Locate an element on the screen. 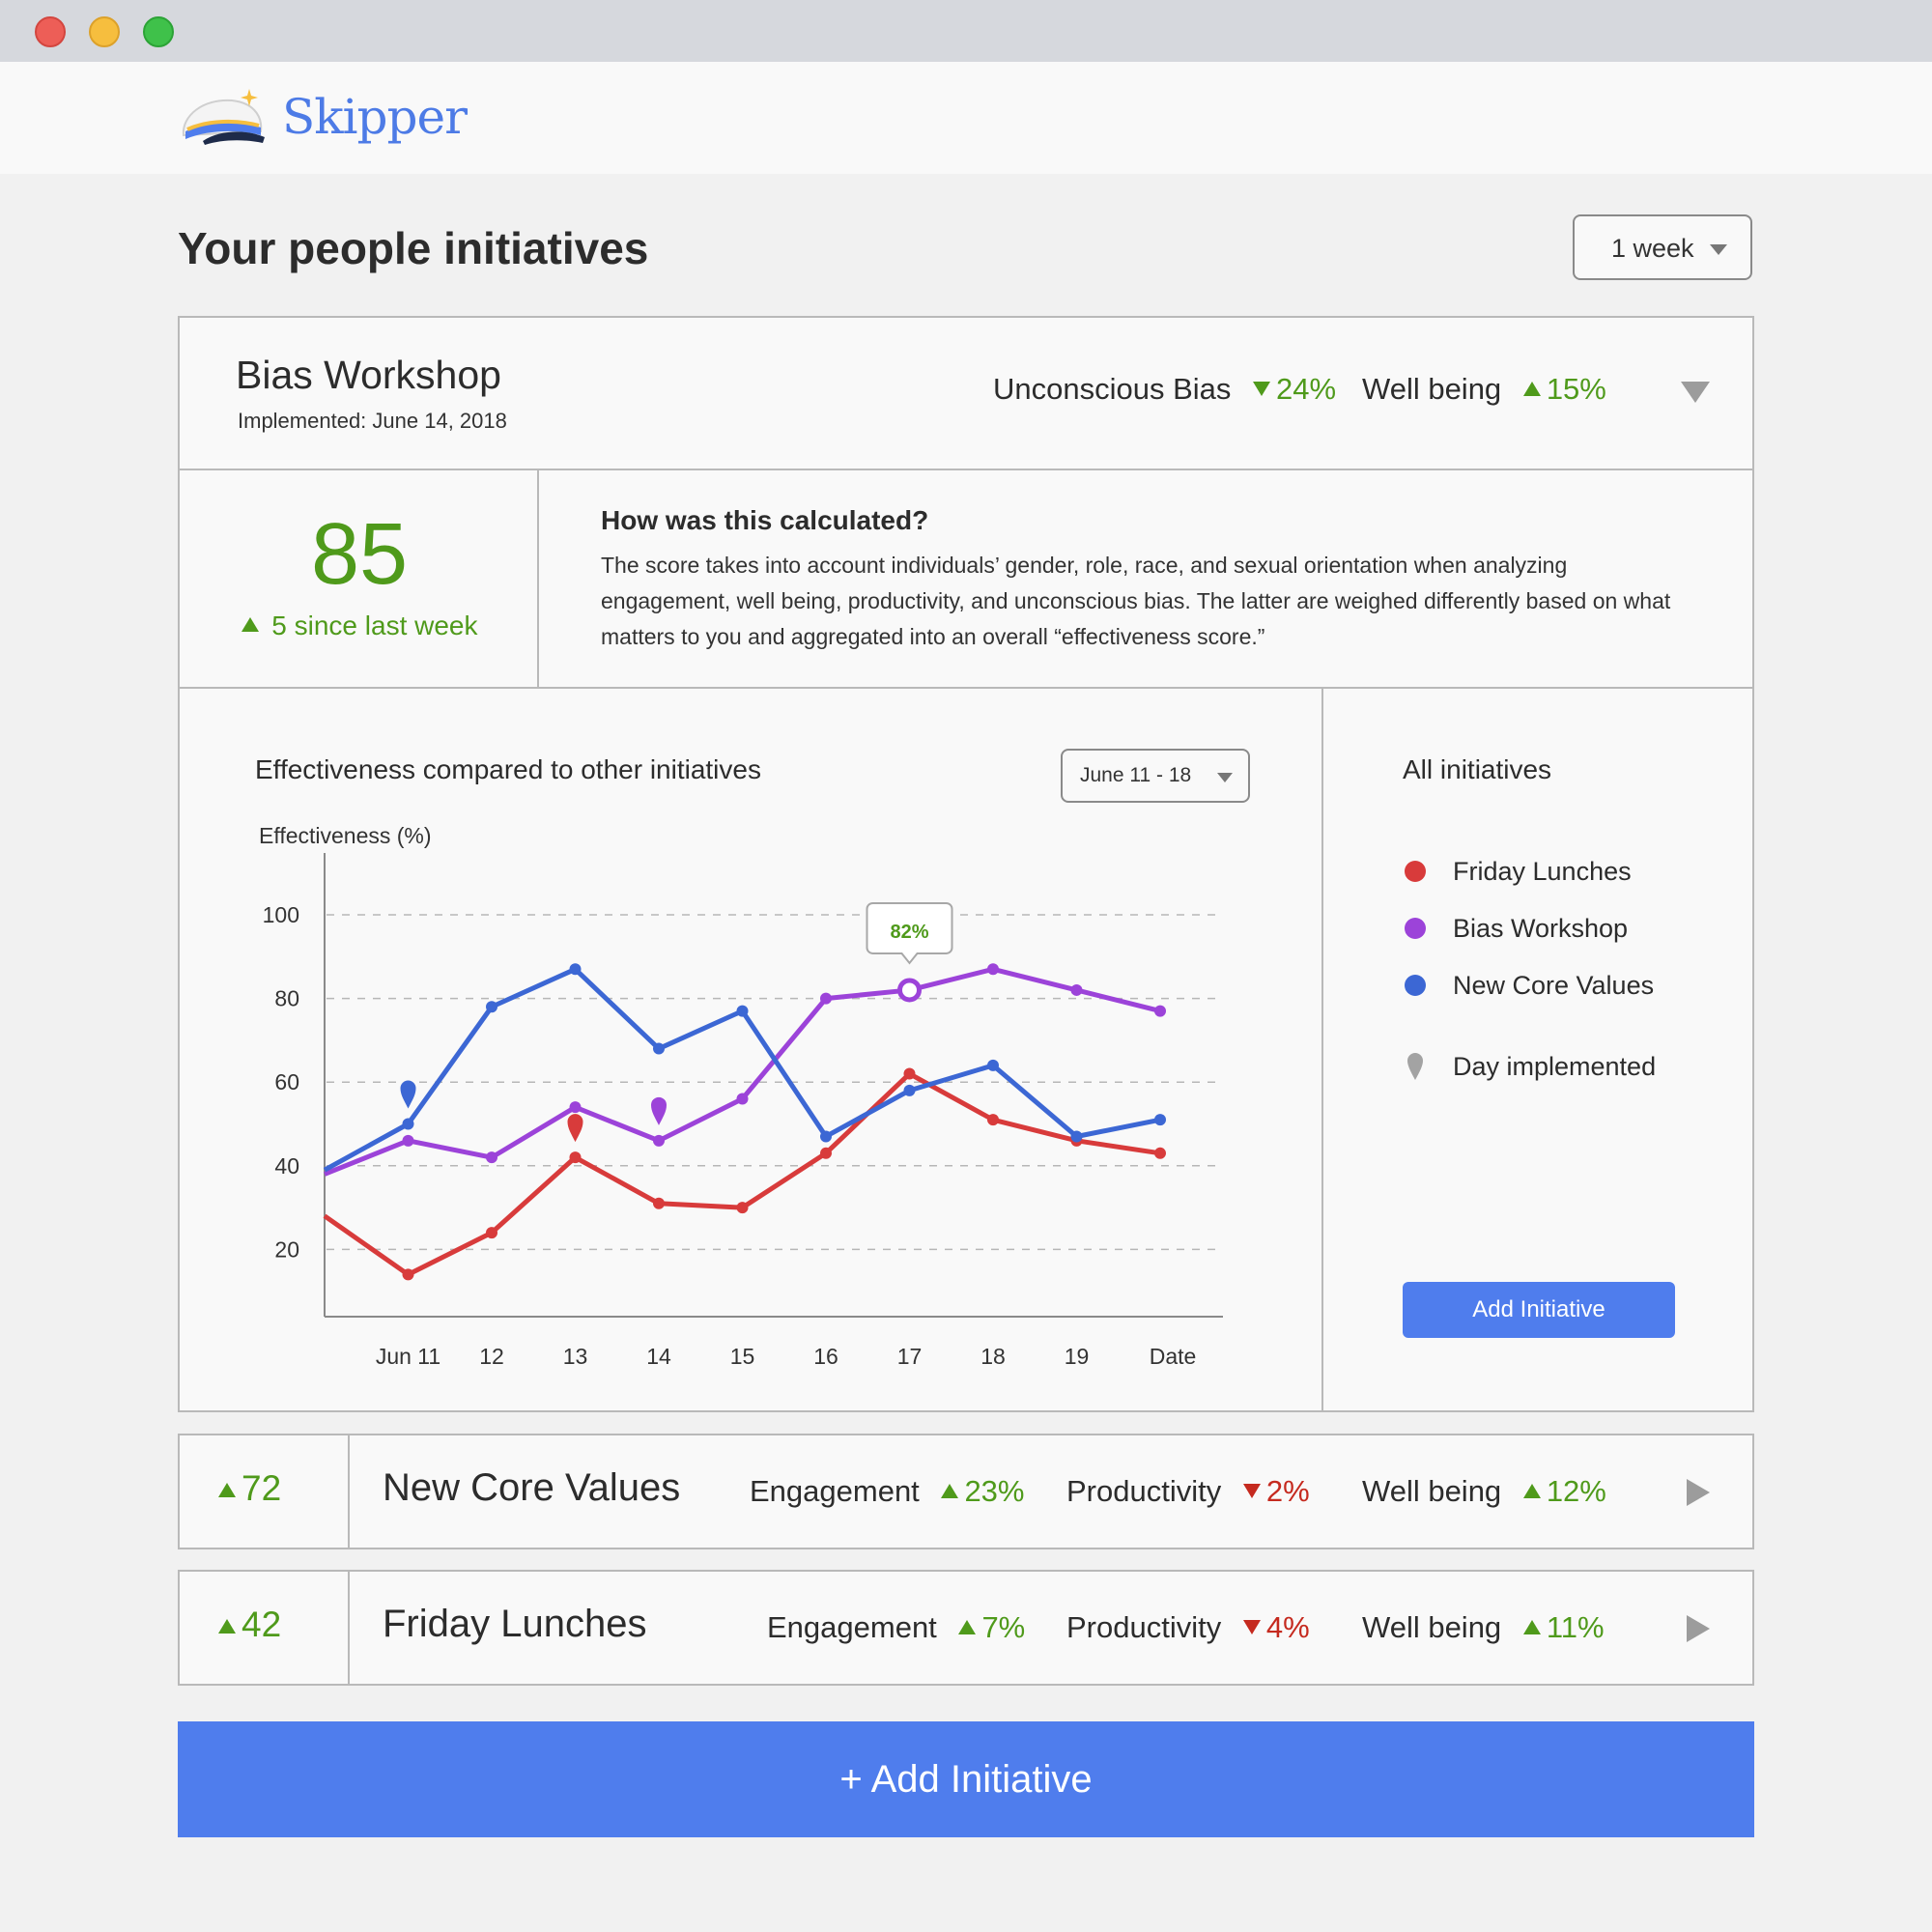  add-initiative-button: Add Initiative is located at coordinates (1539, 1310).